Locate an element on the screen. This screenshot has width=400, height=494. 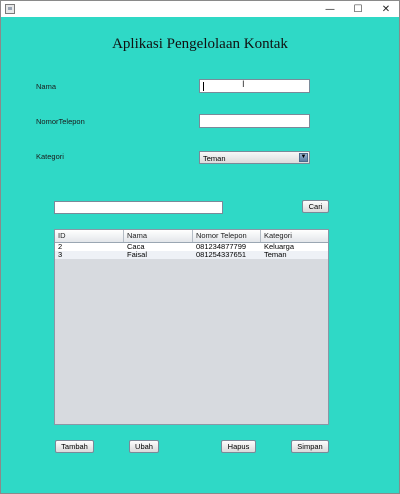
chevron-down-icon: ▼ is located at coordinates (303, 157).